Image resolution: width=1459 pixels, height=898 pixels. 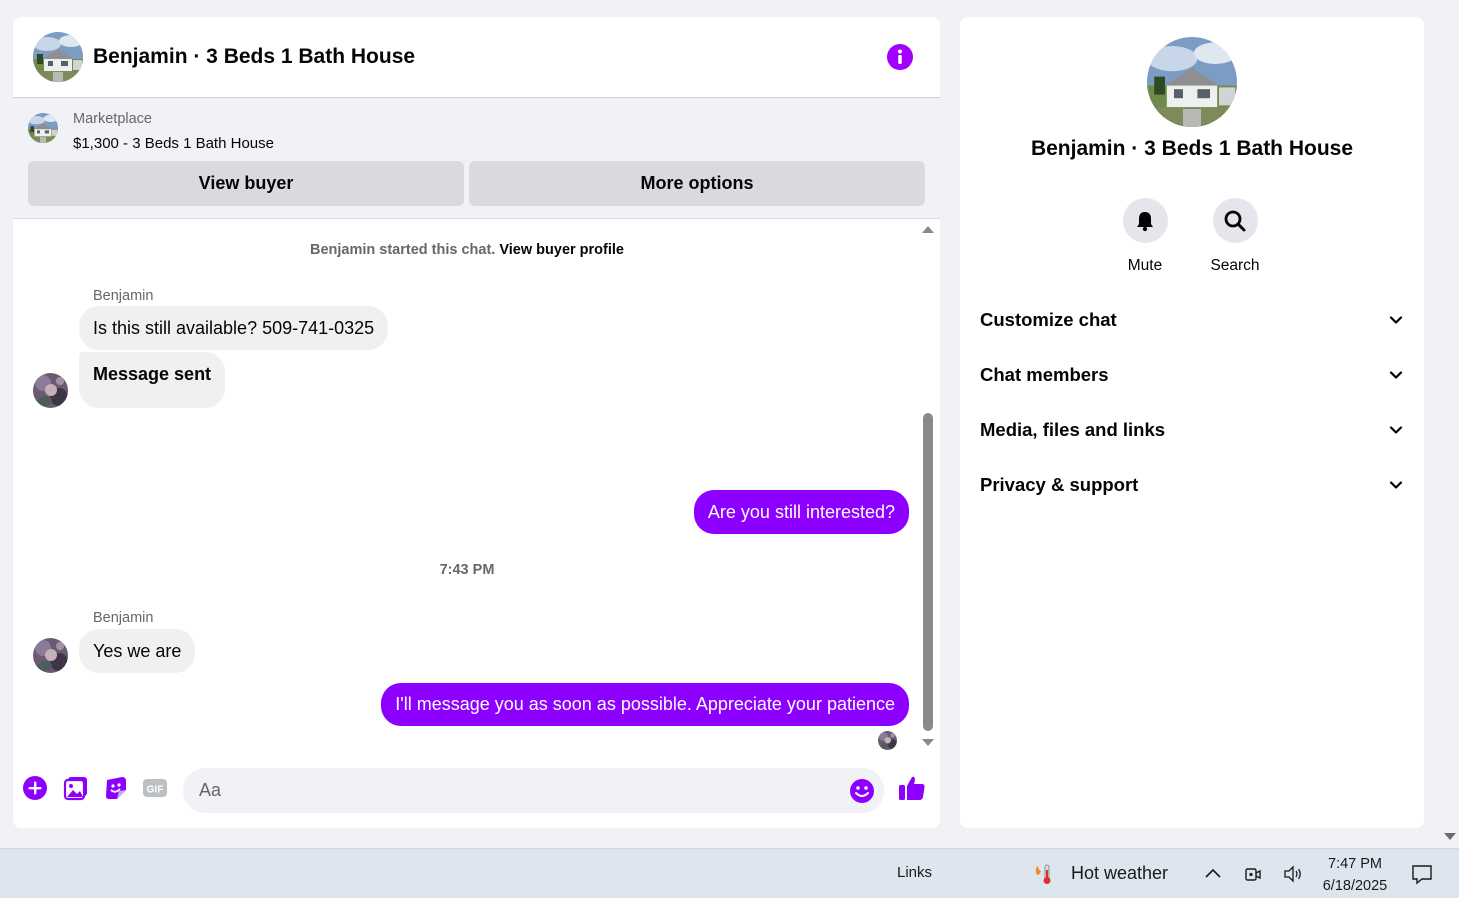 I want to click on message-input, so click(x=533, y=790).